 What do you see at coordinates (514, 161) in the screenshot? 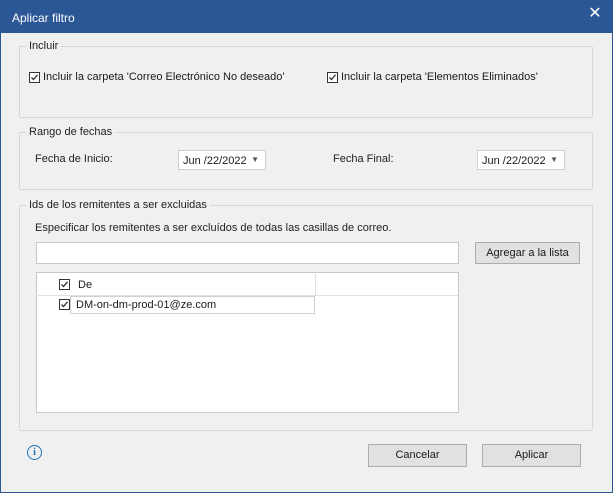
I see `end-date-value: Jun /22/2022` at bounding box center [514, 161].